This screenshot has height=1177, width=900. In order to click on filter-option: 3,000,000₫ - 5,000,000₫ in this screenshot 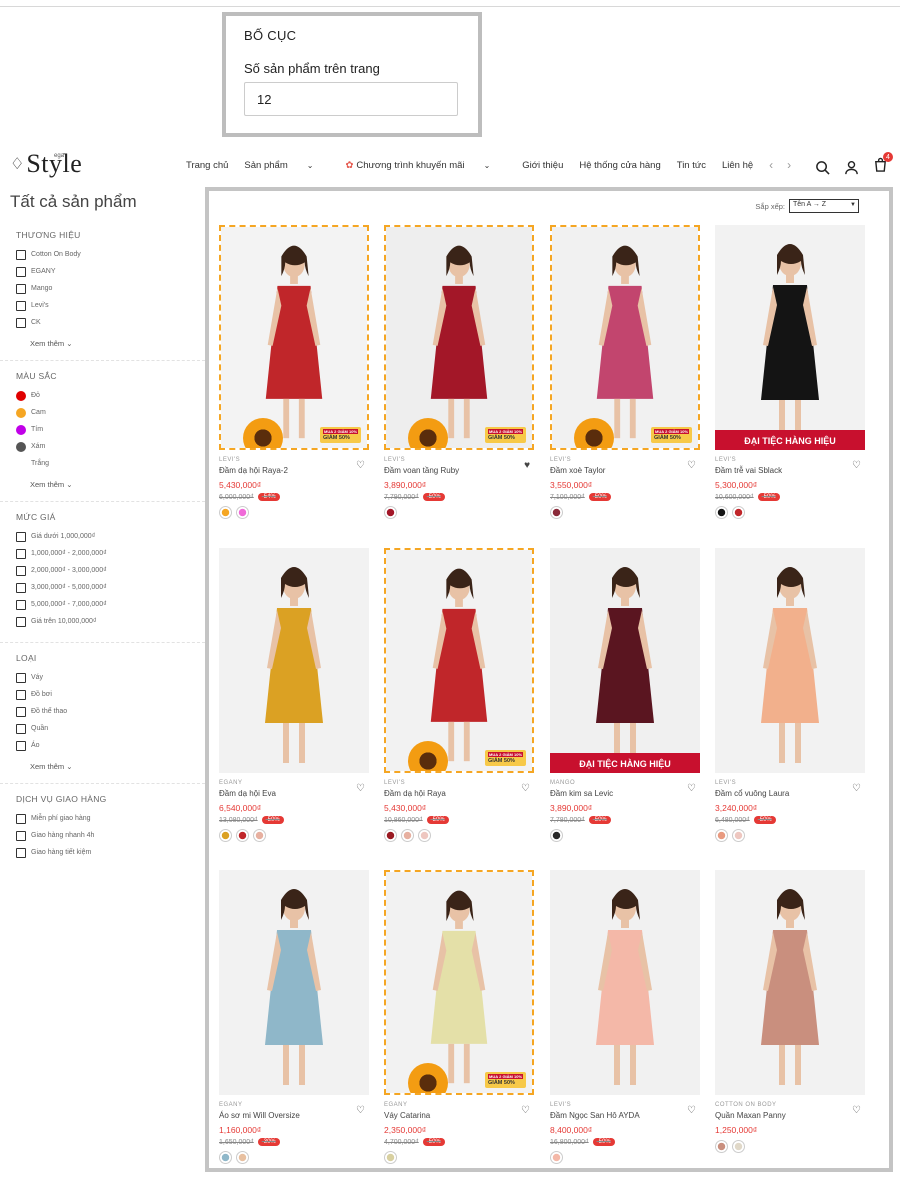, I will do `click(110, 587)`.